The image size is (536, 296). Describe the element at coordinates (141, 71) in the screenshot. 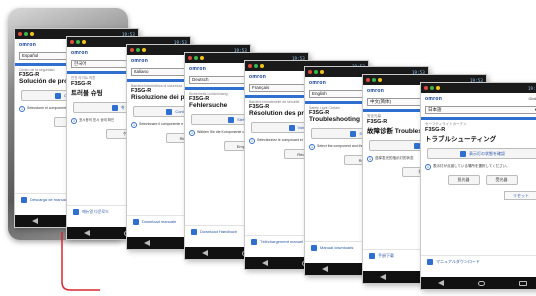

I see `language-value: Italiano` at that location.